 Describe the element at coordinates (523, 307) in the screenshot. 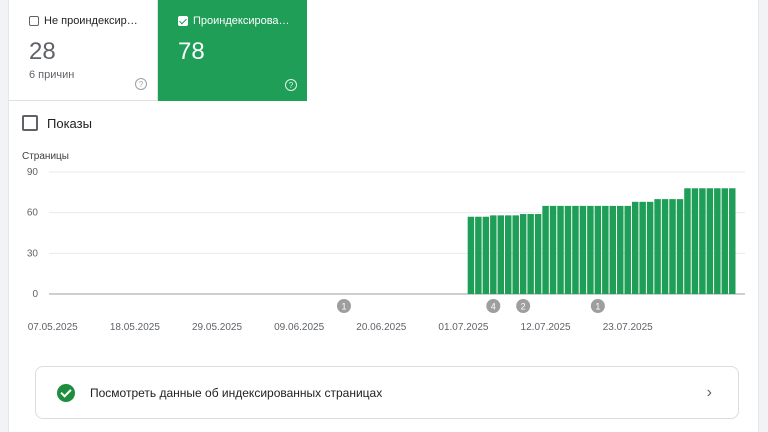

I see `annotation-label: 2` at that location.